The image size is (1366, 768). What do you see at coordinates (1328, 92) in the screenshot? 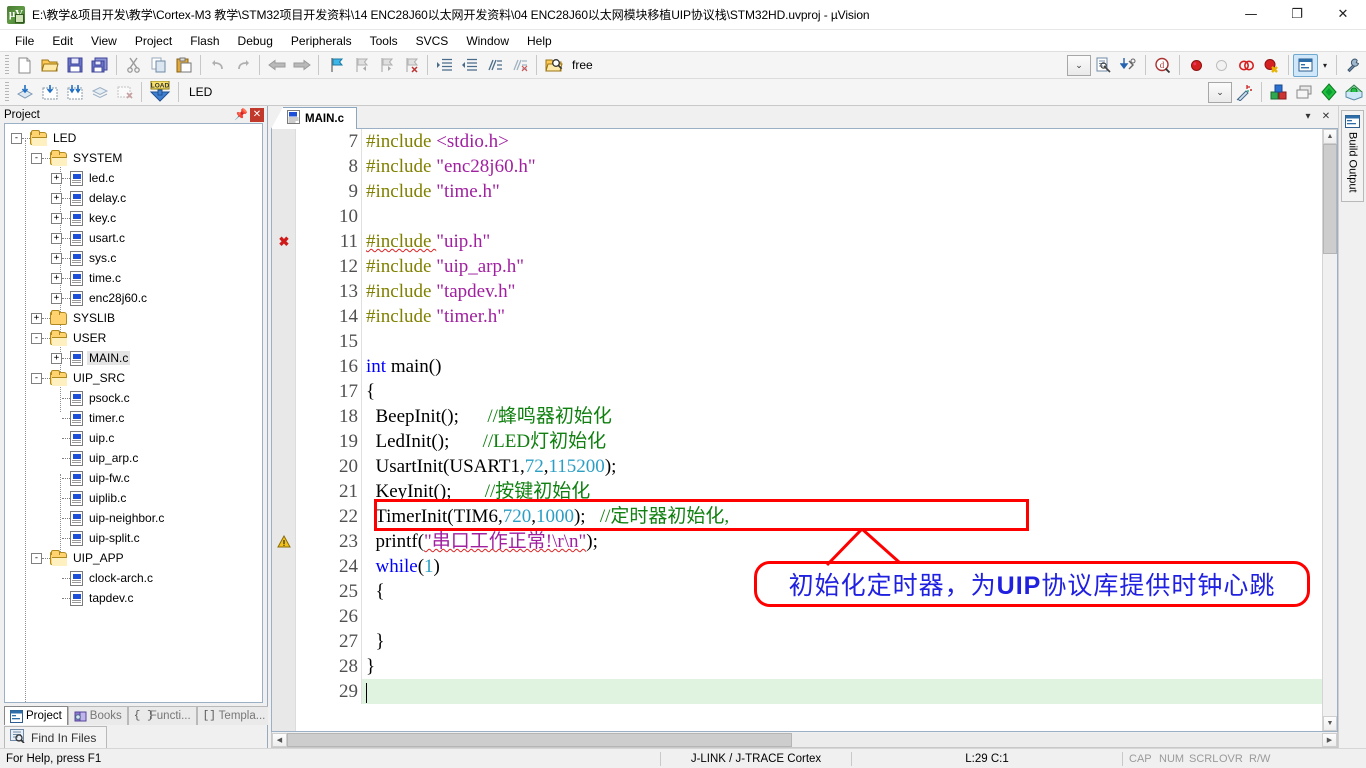
I see `pack-installer-icon` at bounding box center [1328, 92].